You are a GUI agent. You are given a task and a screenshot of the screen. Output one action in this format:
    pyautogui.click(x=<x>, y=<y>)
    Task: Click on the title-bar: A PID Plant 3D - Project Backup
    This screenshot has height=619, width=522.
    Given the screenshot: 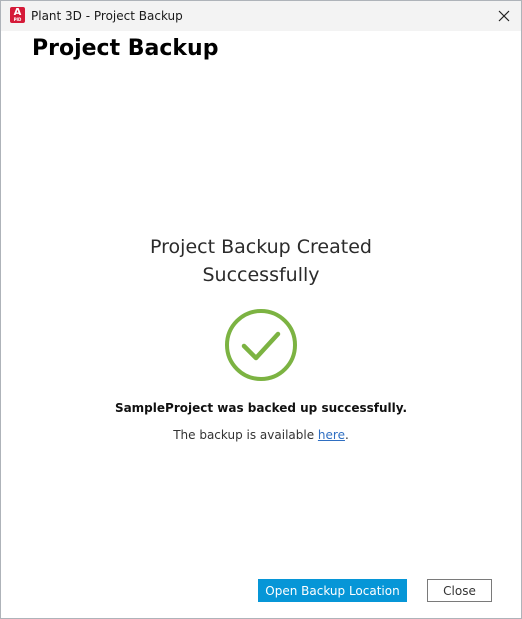 What is the action you would take?
    pyautogui.click(x=261, y=16)
    